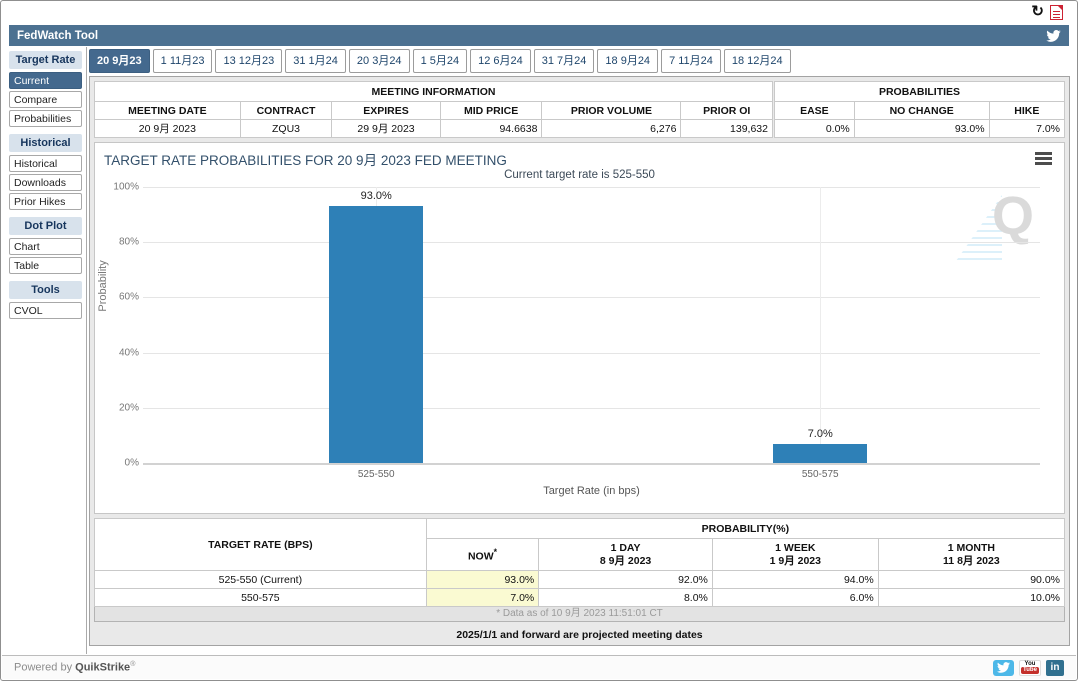 Image resolution: width=1078 pixels, height=681 pixels. What do you see at coordinates (128, 242) in the screenshot?
I see `ytick-80: 80%` at bounding box center [128, 242].